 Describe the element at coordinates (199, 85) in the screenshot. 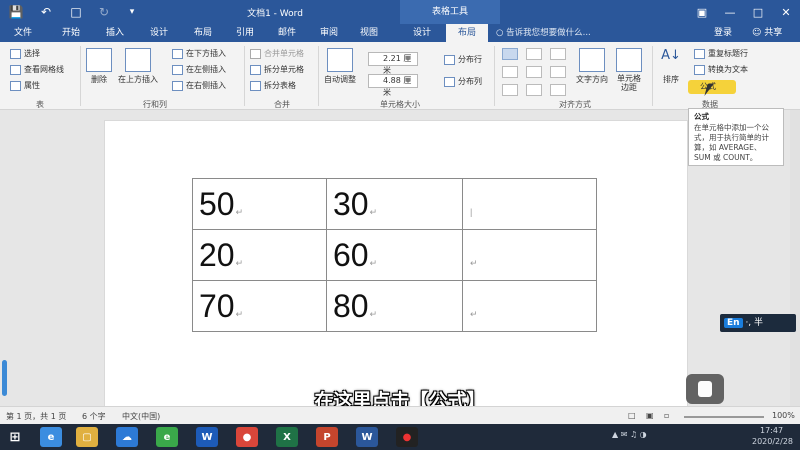

I see `insert-right-button: 在右侧插入` at that location.